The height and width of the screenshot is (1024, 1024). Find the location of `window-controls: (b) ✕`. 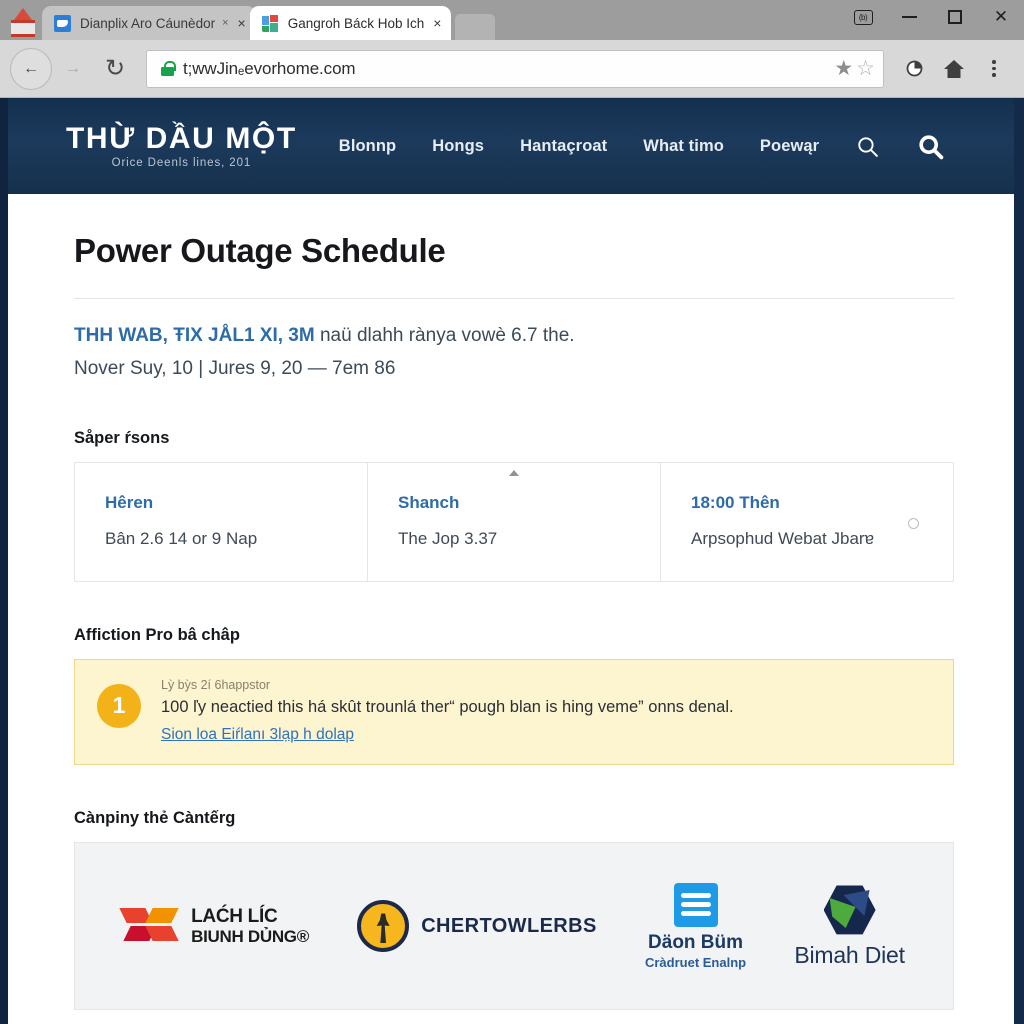

window-controls: (b) ✕ is located at coordinates (932, 17).